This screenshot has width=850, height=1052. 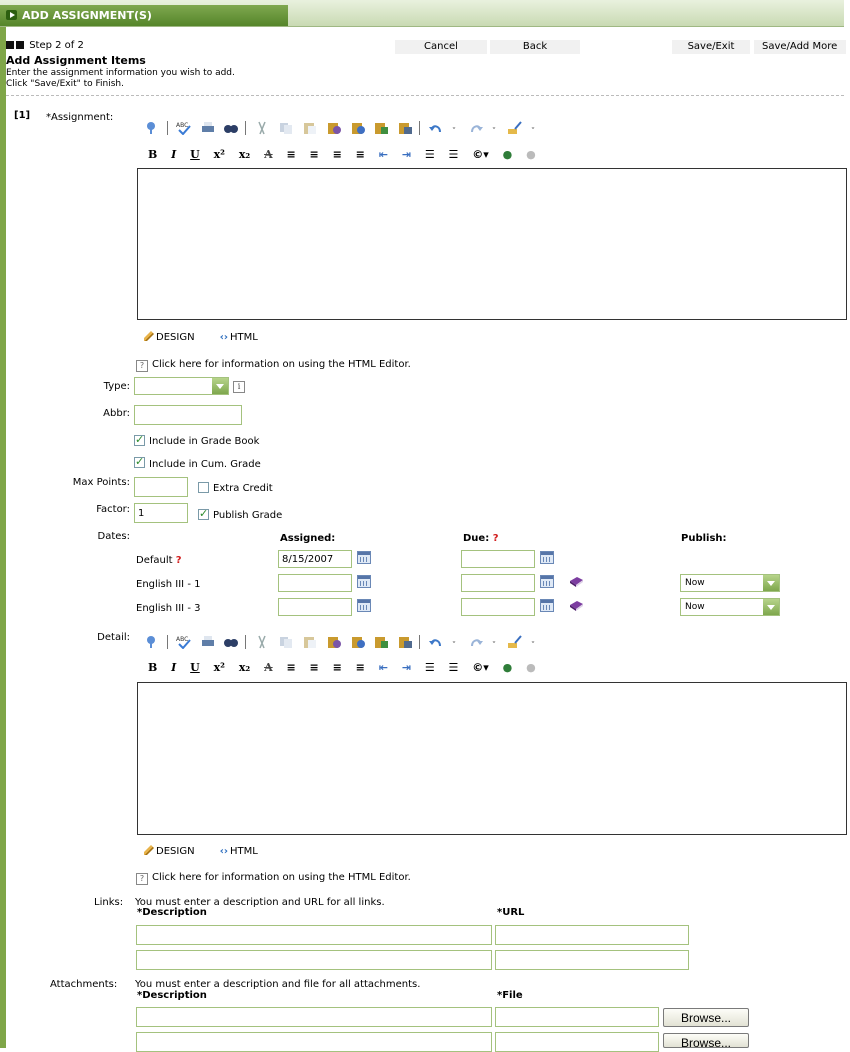 What do you see at coordinates (441, 47) in the screenshot?
I see `cancel-button: Cancel` at bounding box center [441, 47].